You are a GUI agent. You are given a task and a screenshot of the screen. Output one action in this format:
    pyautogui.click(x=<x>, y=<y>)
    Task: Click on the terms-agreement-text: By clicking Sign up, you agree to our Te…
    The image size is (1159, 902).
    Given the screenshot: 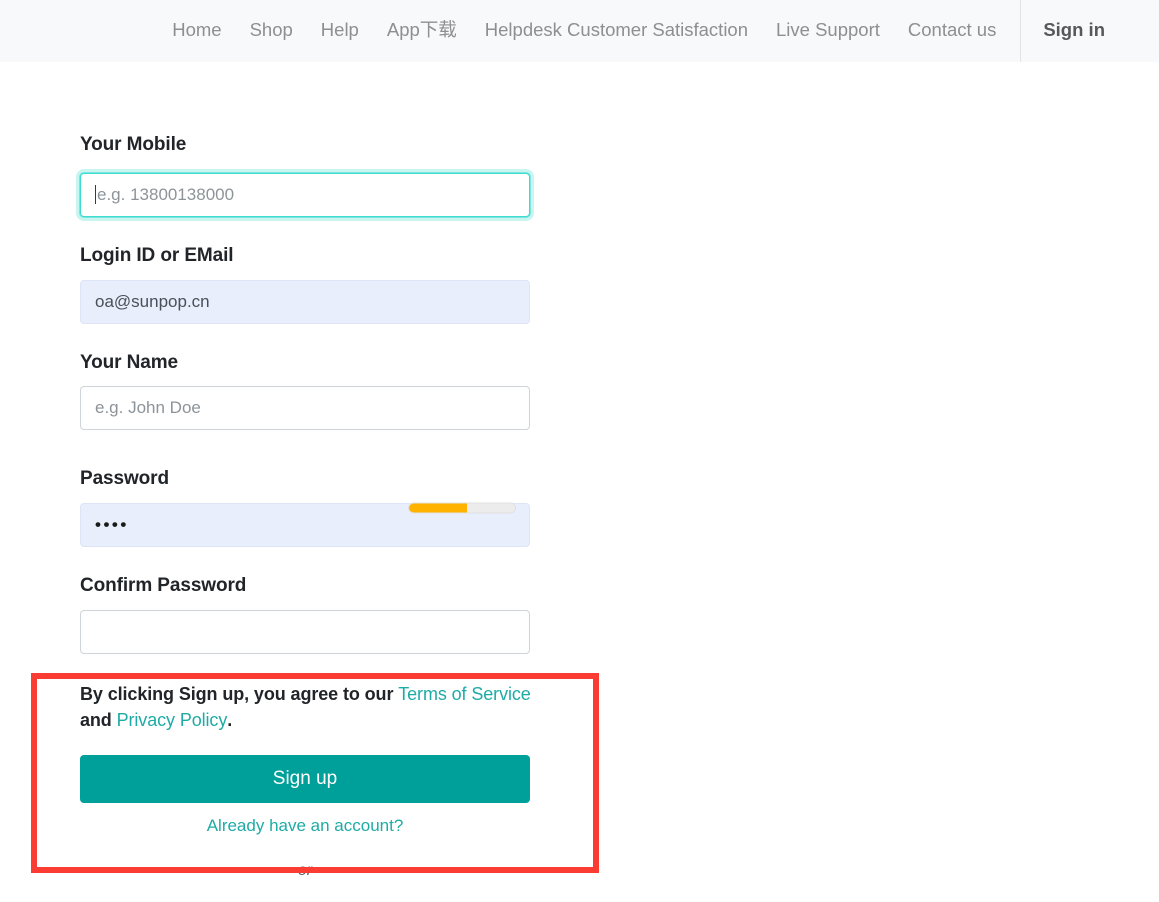 What is the action you would take?
    pyautogui.click(x=306, y=707)
    